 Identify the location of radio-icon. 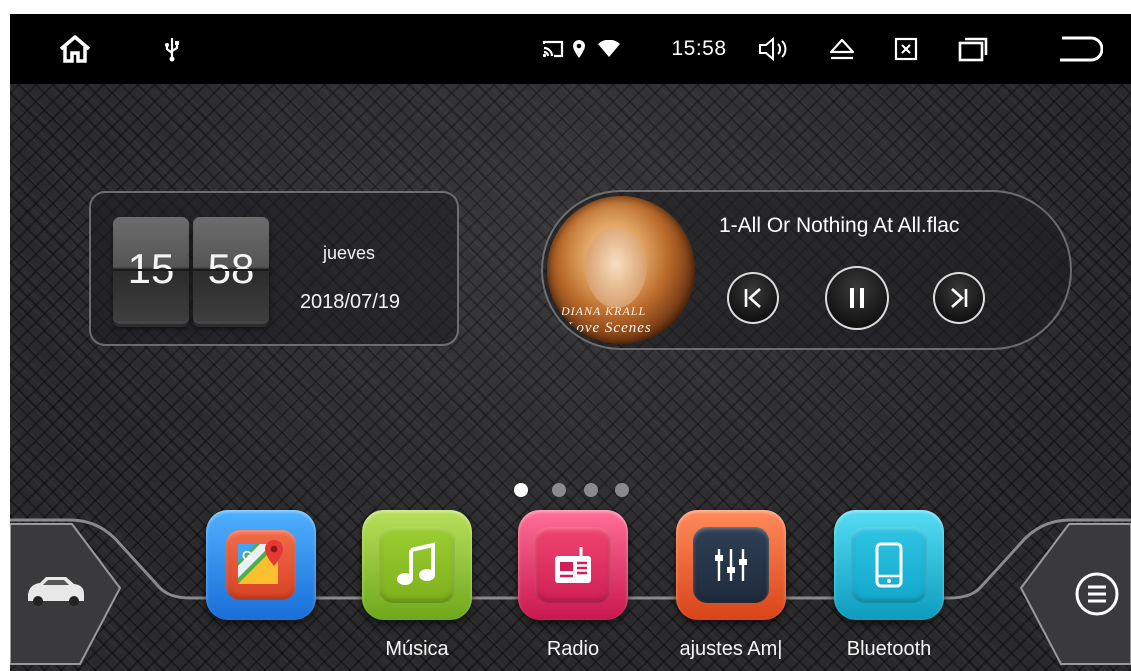
(573, 565).